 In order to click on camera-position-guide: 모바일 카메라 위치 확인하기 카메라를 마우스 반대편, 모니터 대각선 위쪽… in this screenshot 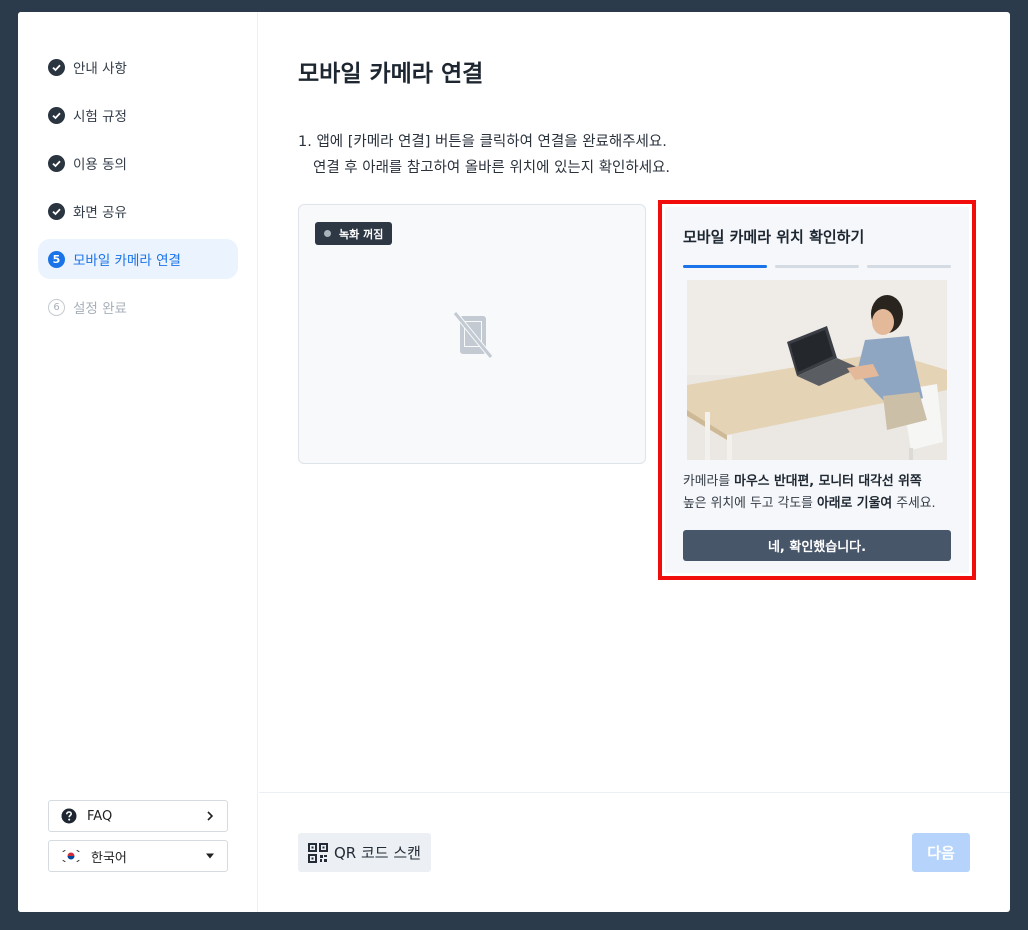, I will do `click(817, 390)`.